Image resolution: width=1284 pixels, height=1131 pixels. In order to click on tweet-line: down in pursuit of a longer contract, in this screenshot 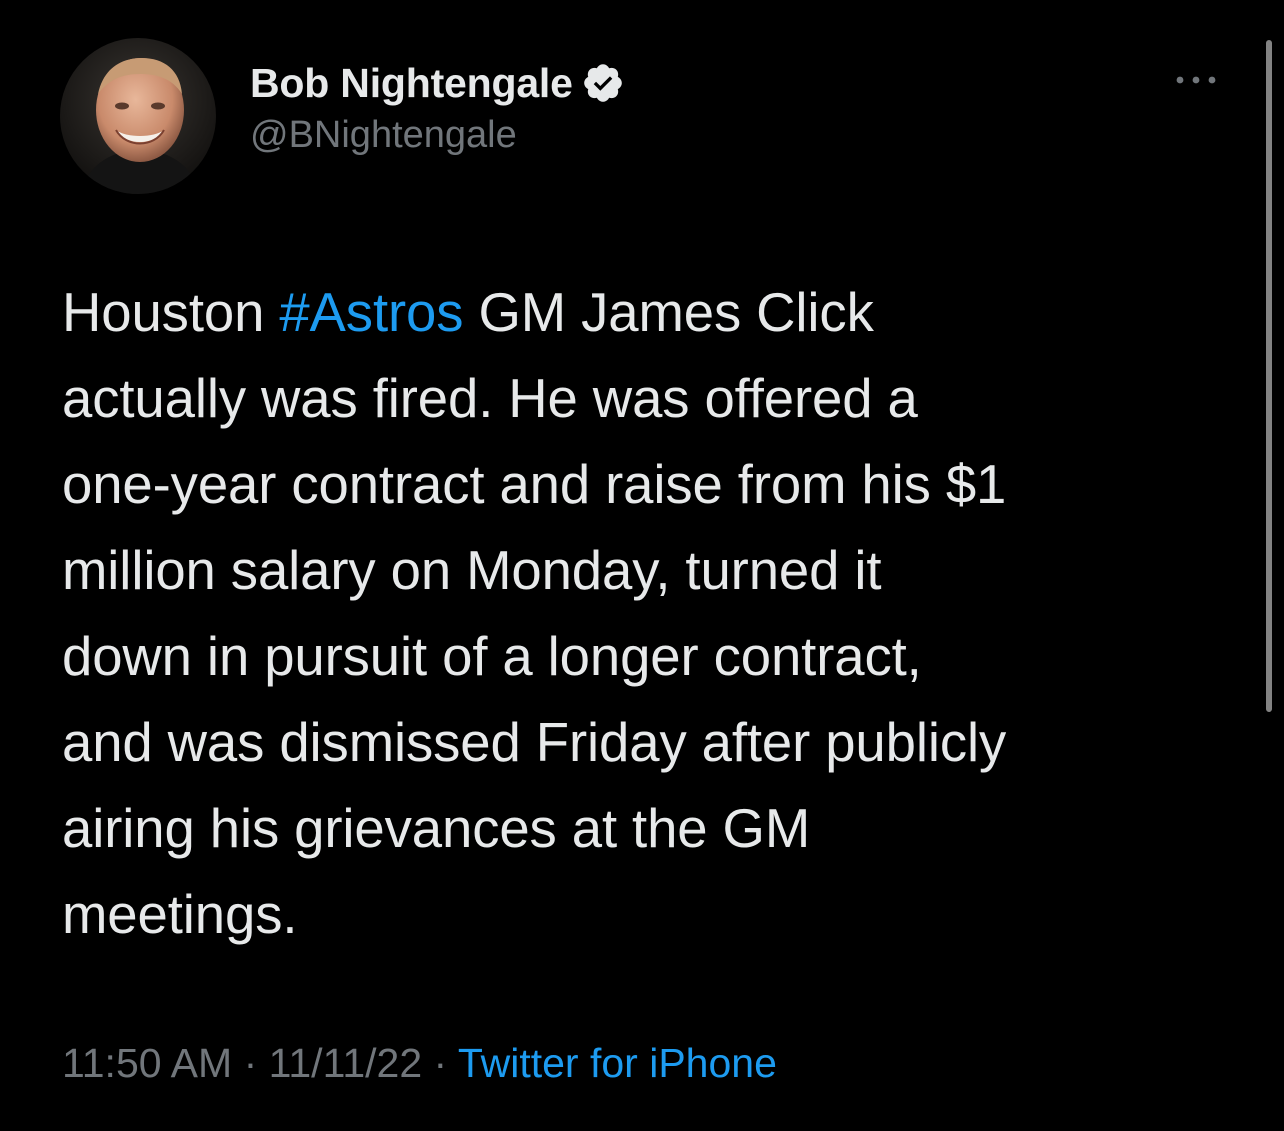, I will do `click(492, 656)`.